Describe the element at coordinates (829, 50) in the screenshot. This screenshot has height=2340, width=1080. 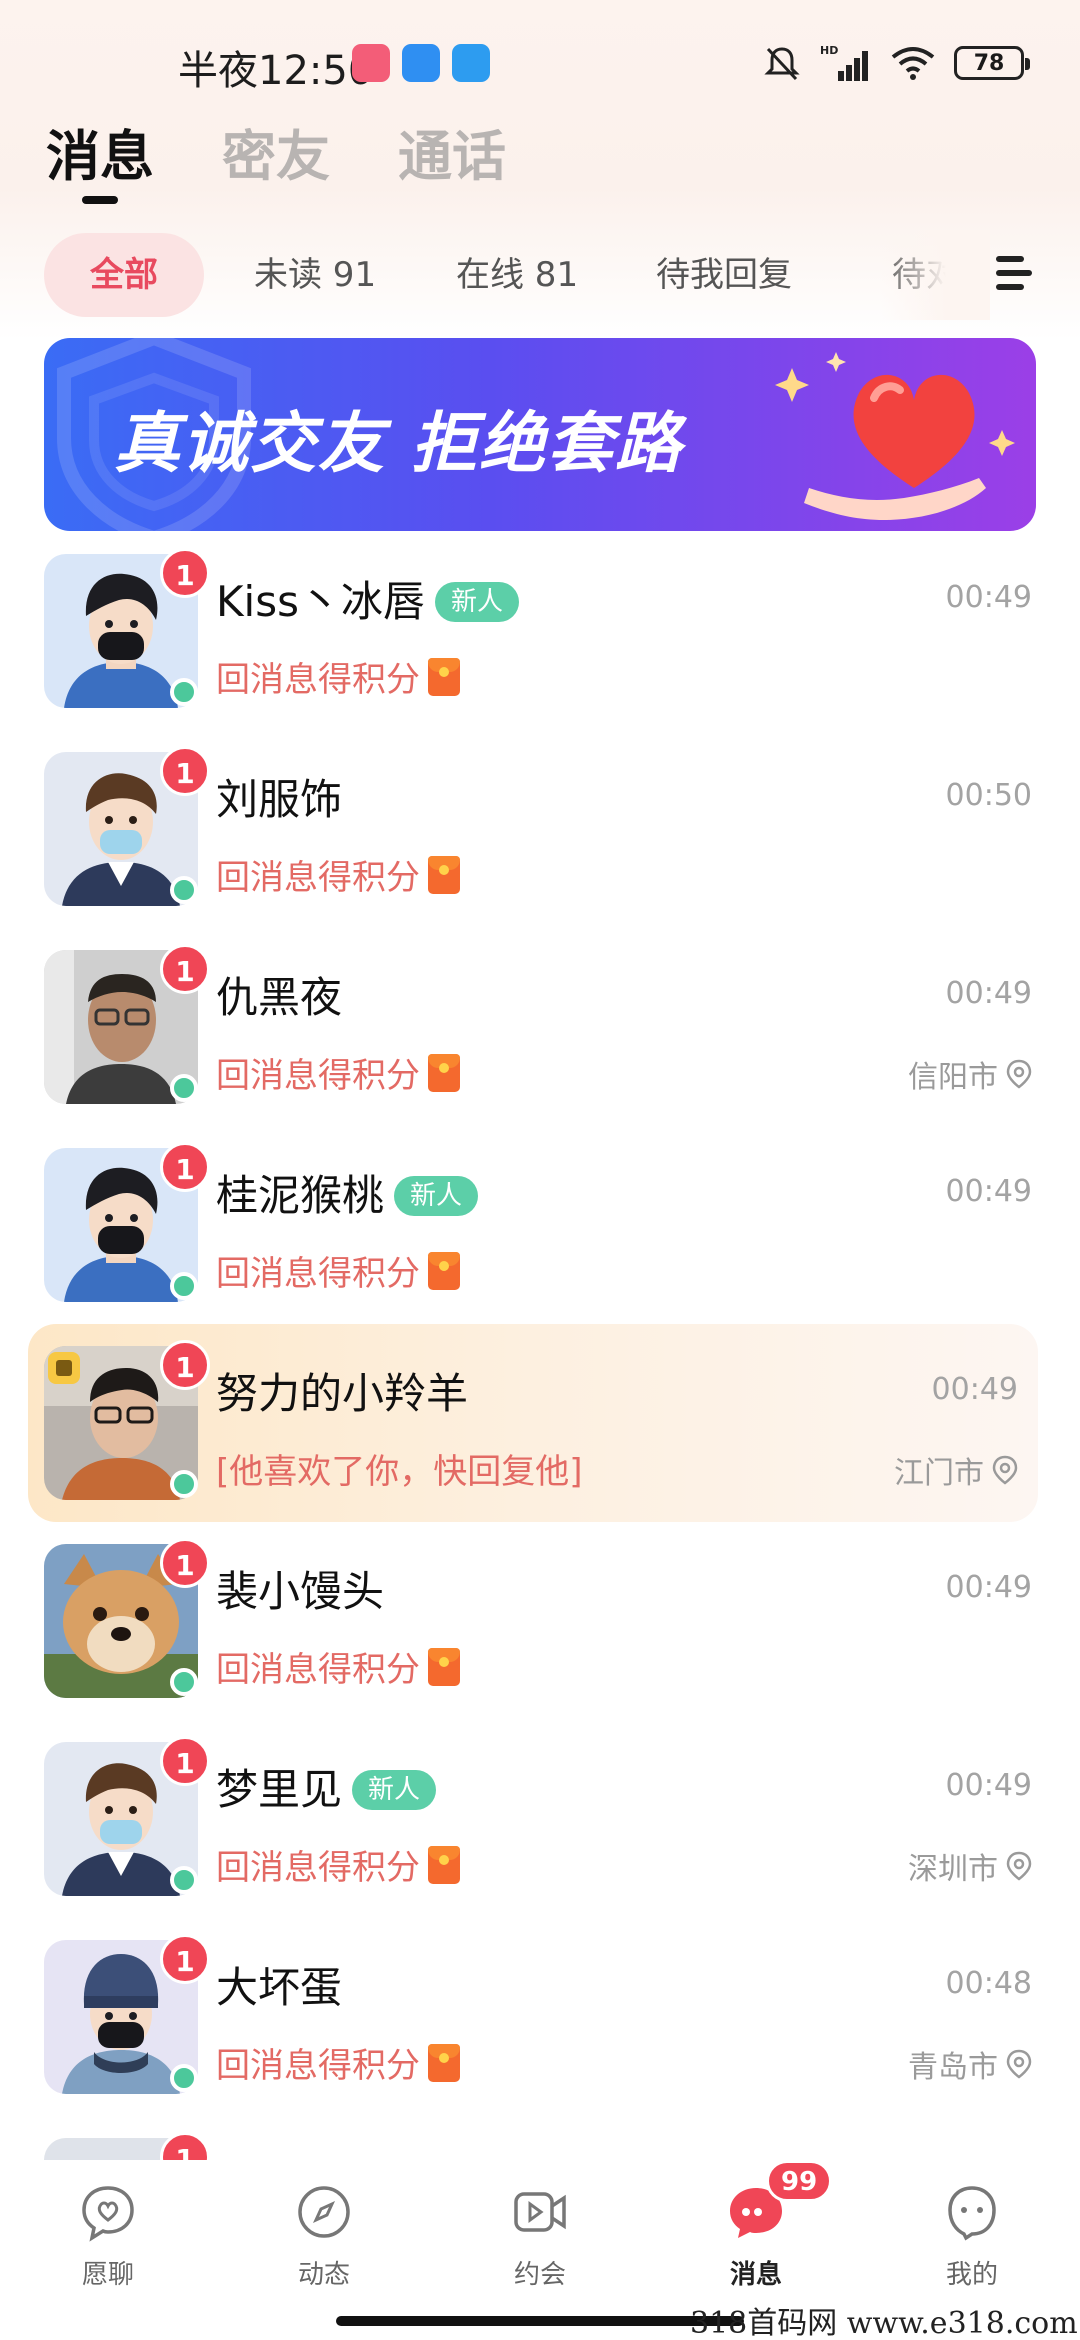
I see `svg-text: HD` at that location.